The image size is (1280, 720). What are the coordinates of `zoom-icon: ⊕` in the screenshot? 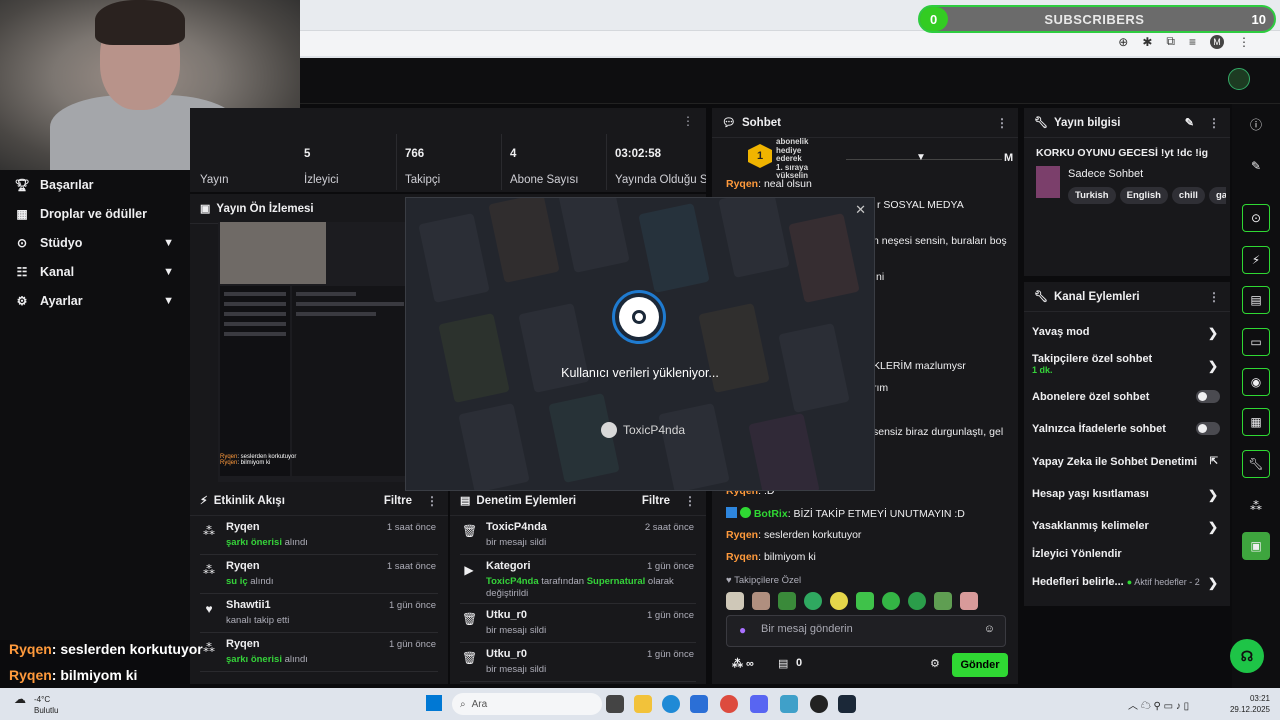 It's located at (1123, 42).